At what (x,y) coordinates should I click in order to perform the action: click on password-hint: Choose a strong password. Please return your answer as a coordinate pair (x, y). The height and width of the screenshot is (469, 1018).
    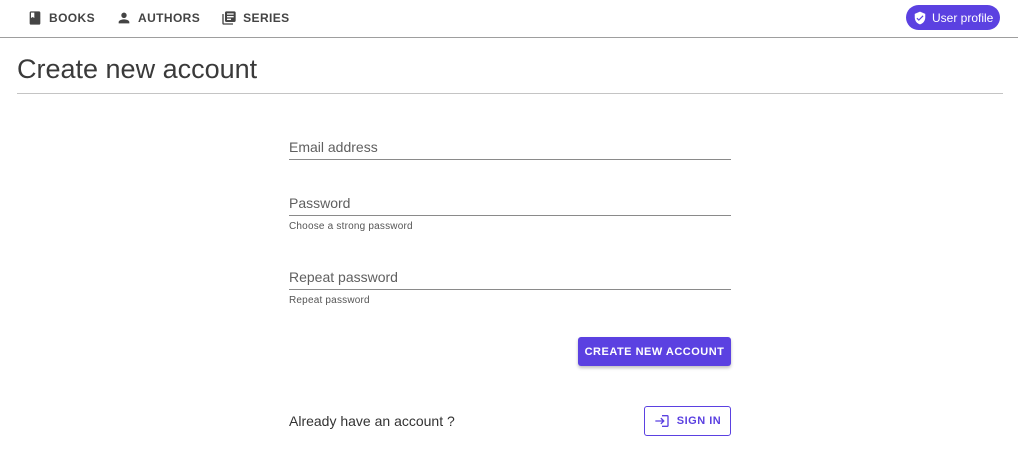
    Looking at the image, I should click on (351, 226).